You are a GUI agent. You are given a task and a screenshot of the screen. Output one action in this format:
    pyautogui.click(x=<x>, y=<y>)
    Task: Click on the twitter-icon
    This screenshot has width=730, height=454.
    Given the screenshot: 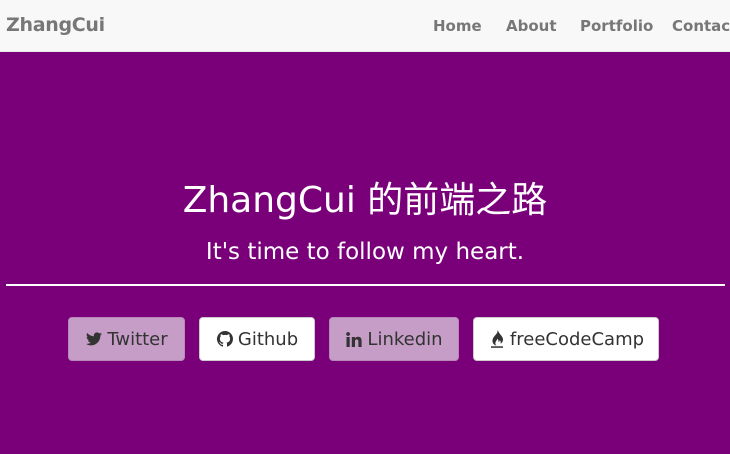 What is the action you would take?
    pyautogui.click(x=94, y=339)
    